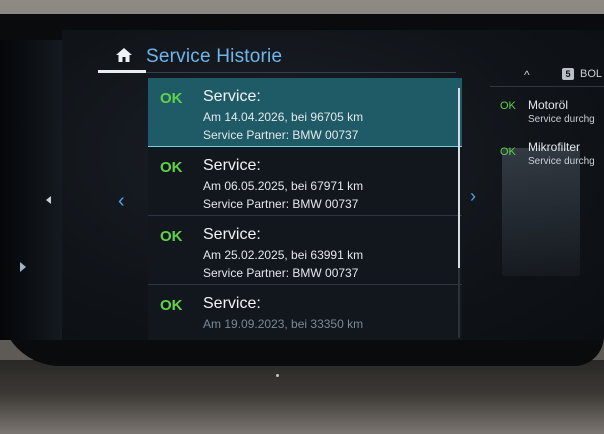  I want to click on bezel-edge, so click(31, 190).